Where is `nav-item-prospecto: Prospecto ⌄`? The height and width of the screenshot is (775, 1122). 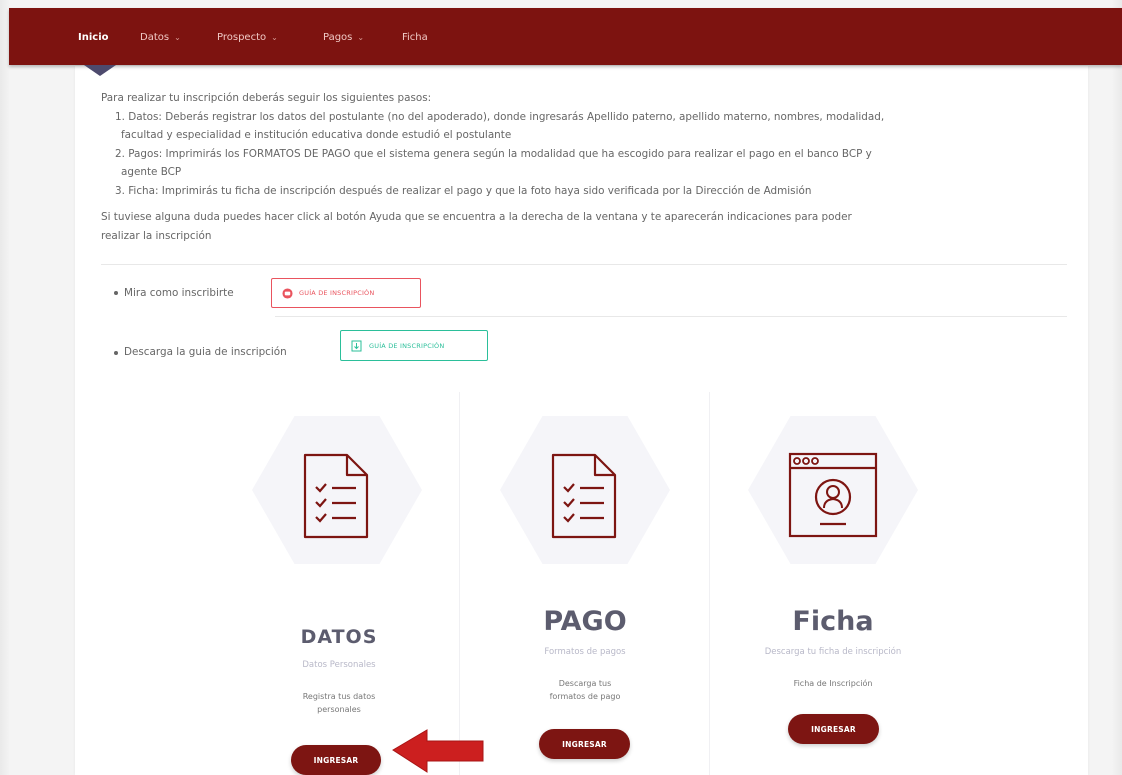
nav-item-prospecto: Prospecto ⌄ is located at coordinates (247, 37).